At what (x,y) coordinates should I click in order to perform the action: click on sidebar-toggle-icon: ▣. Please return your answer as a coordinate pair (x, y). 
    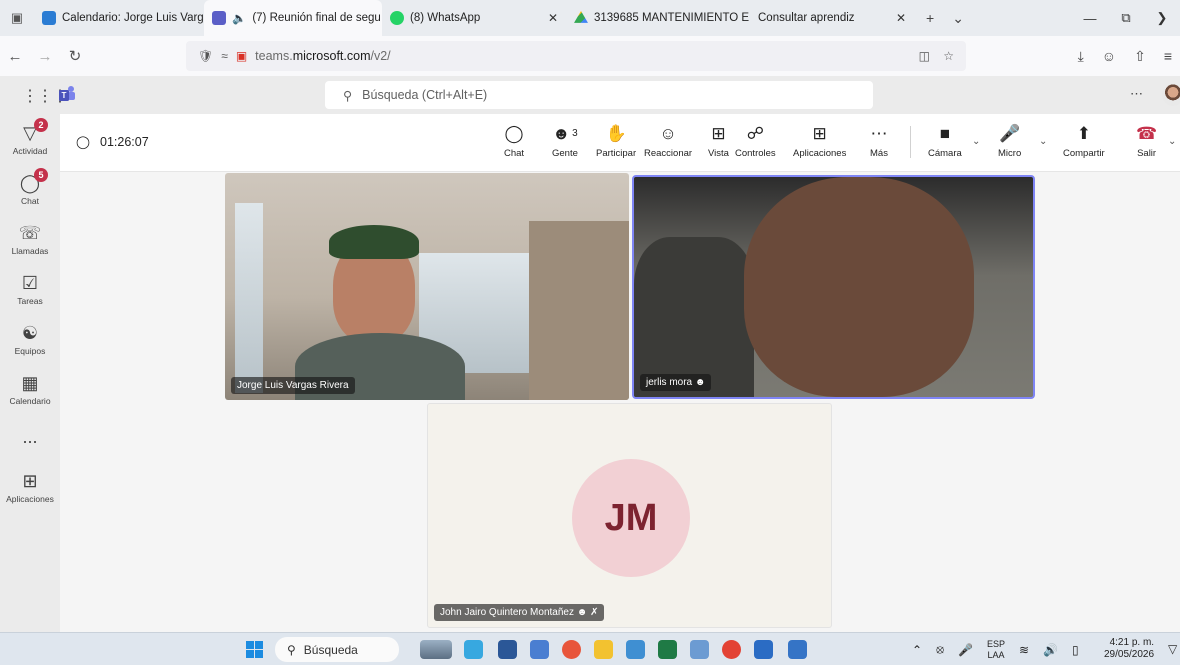
    Looking at the image, I should click on (17, 18).